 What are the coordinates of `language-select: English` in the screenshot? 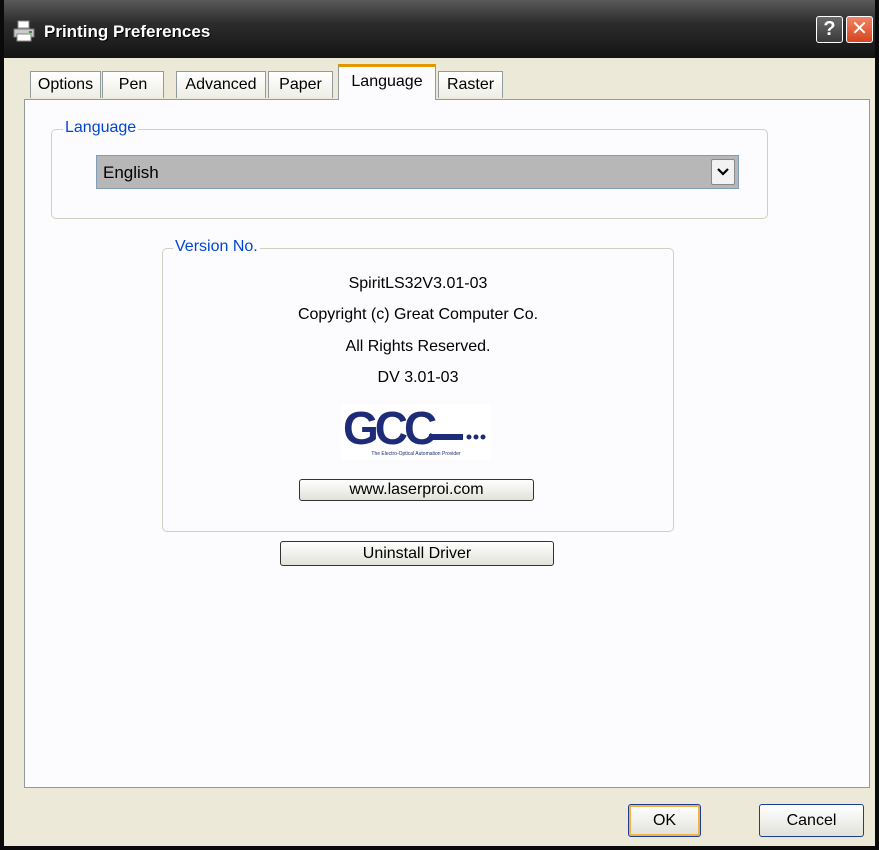 It's located at (417, 172).